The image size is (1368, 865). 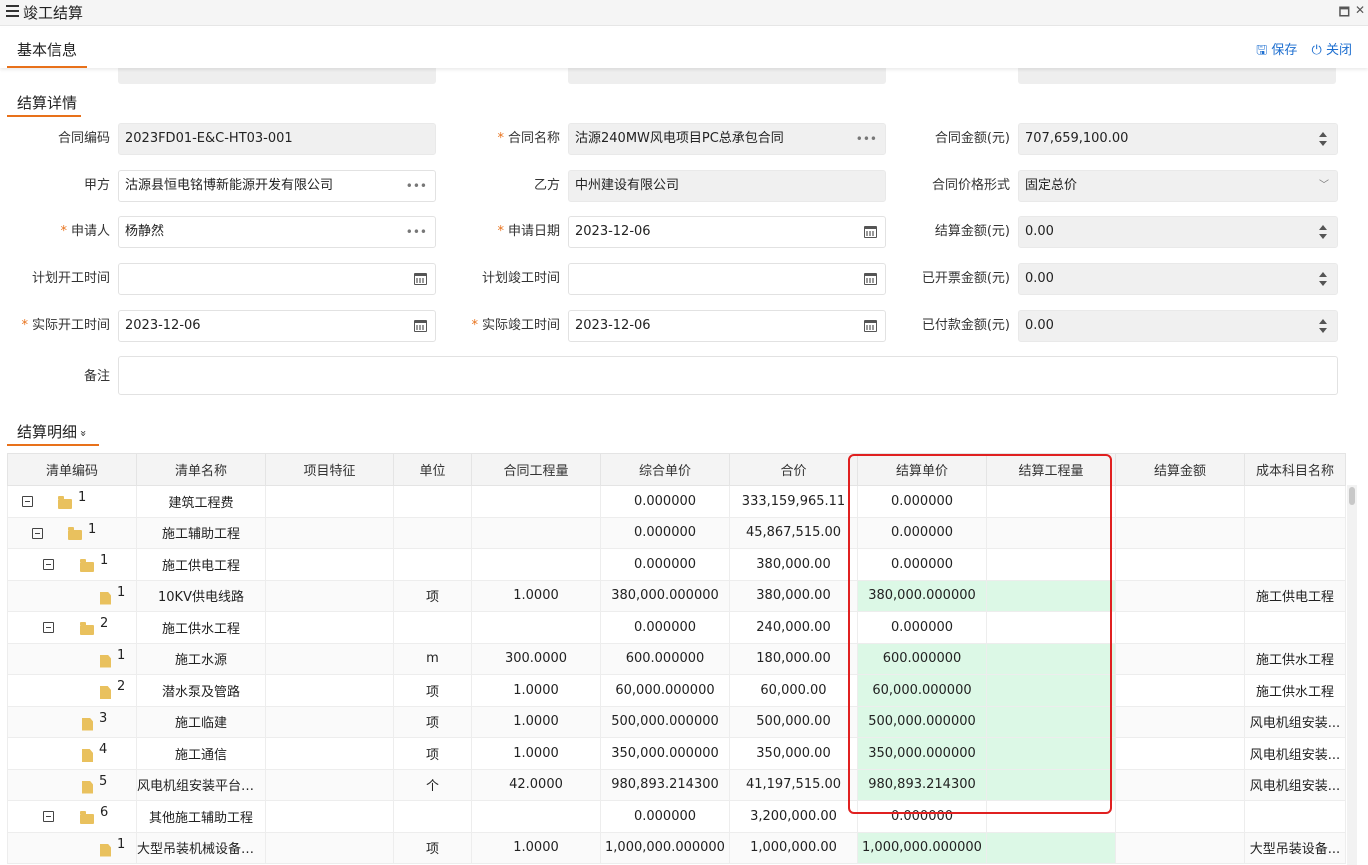 I want to click on column-header: 合价, so click(x=793, y=469).